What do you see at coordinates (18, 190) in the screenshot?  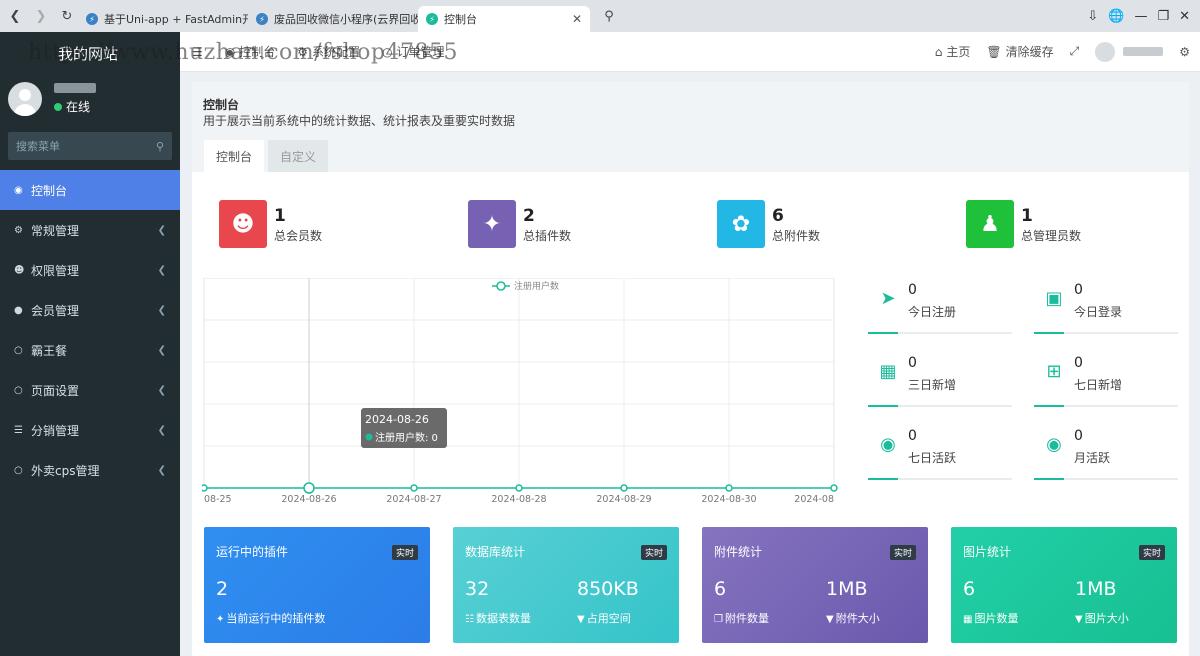 I see `dashboard-icon: ◉` at bounding box center [18, 190].